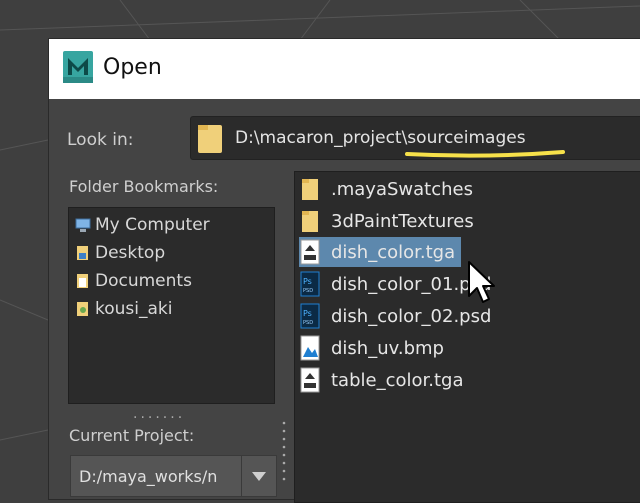  I want to click on computer-icon, so click(83, 225).